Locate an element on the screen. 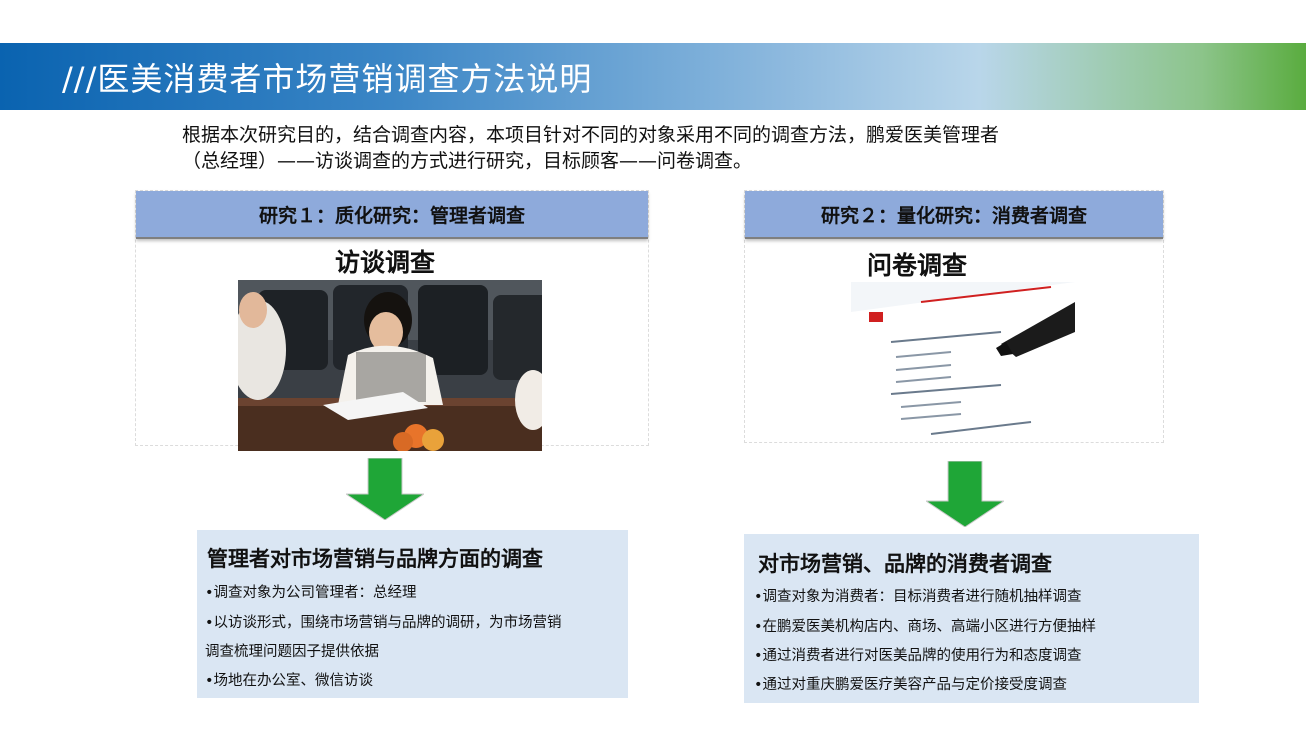 Image resolution: width=1306 pixels, height=731 pixels. questionnaire-photo is located at coordinates (963, 362).